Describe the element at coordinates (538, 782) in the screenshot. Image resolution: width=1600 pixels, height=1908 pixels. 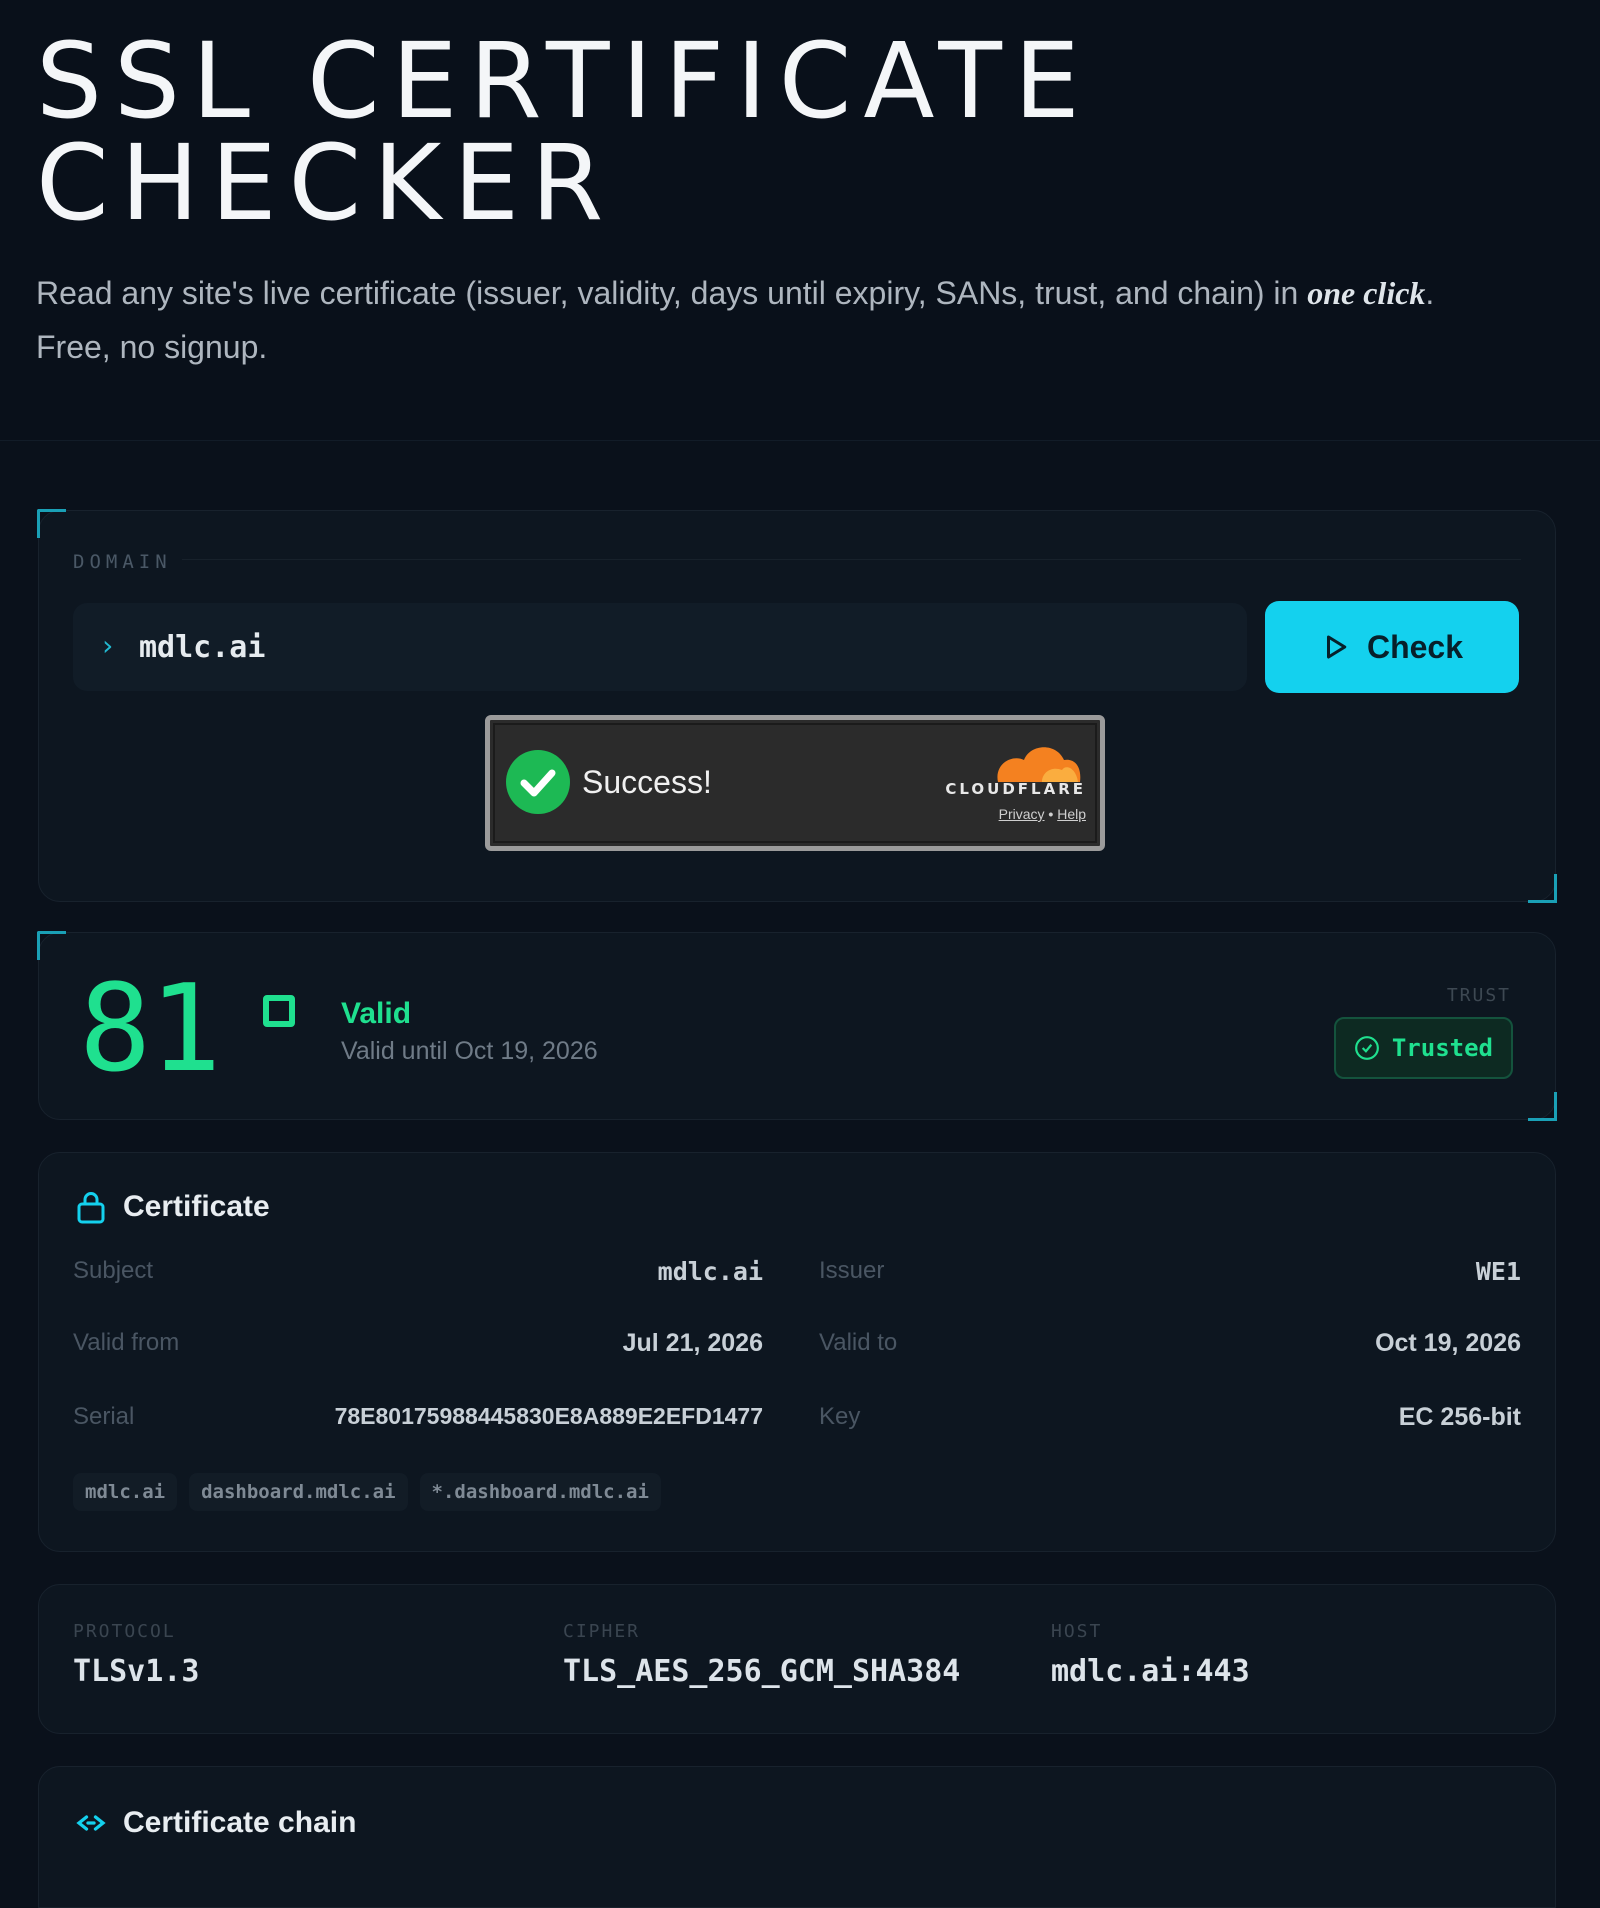
I see `success-check-icon` at that location.